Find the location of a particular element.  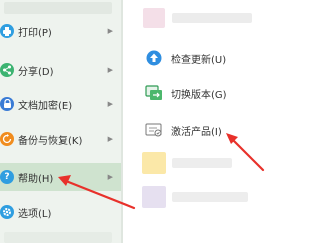

help-icon: ? is located at coordinates (7, 177).